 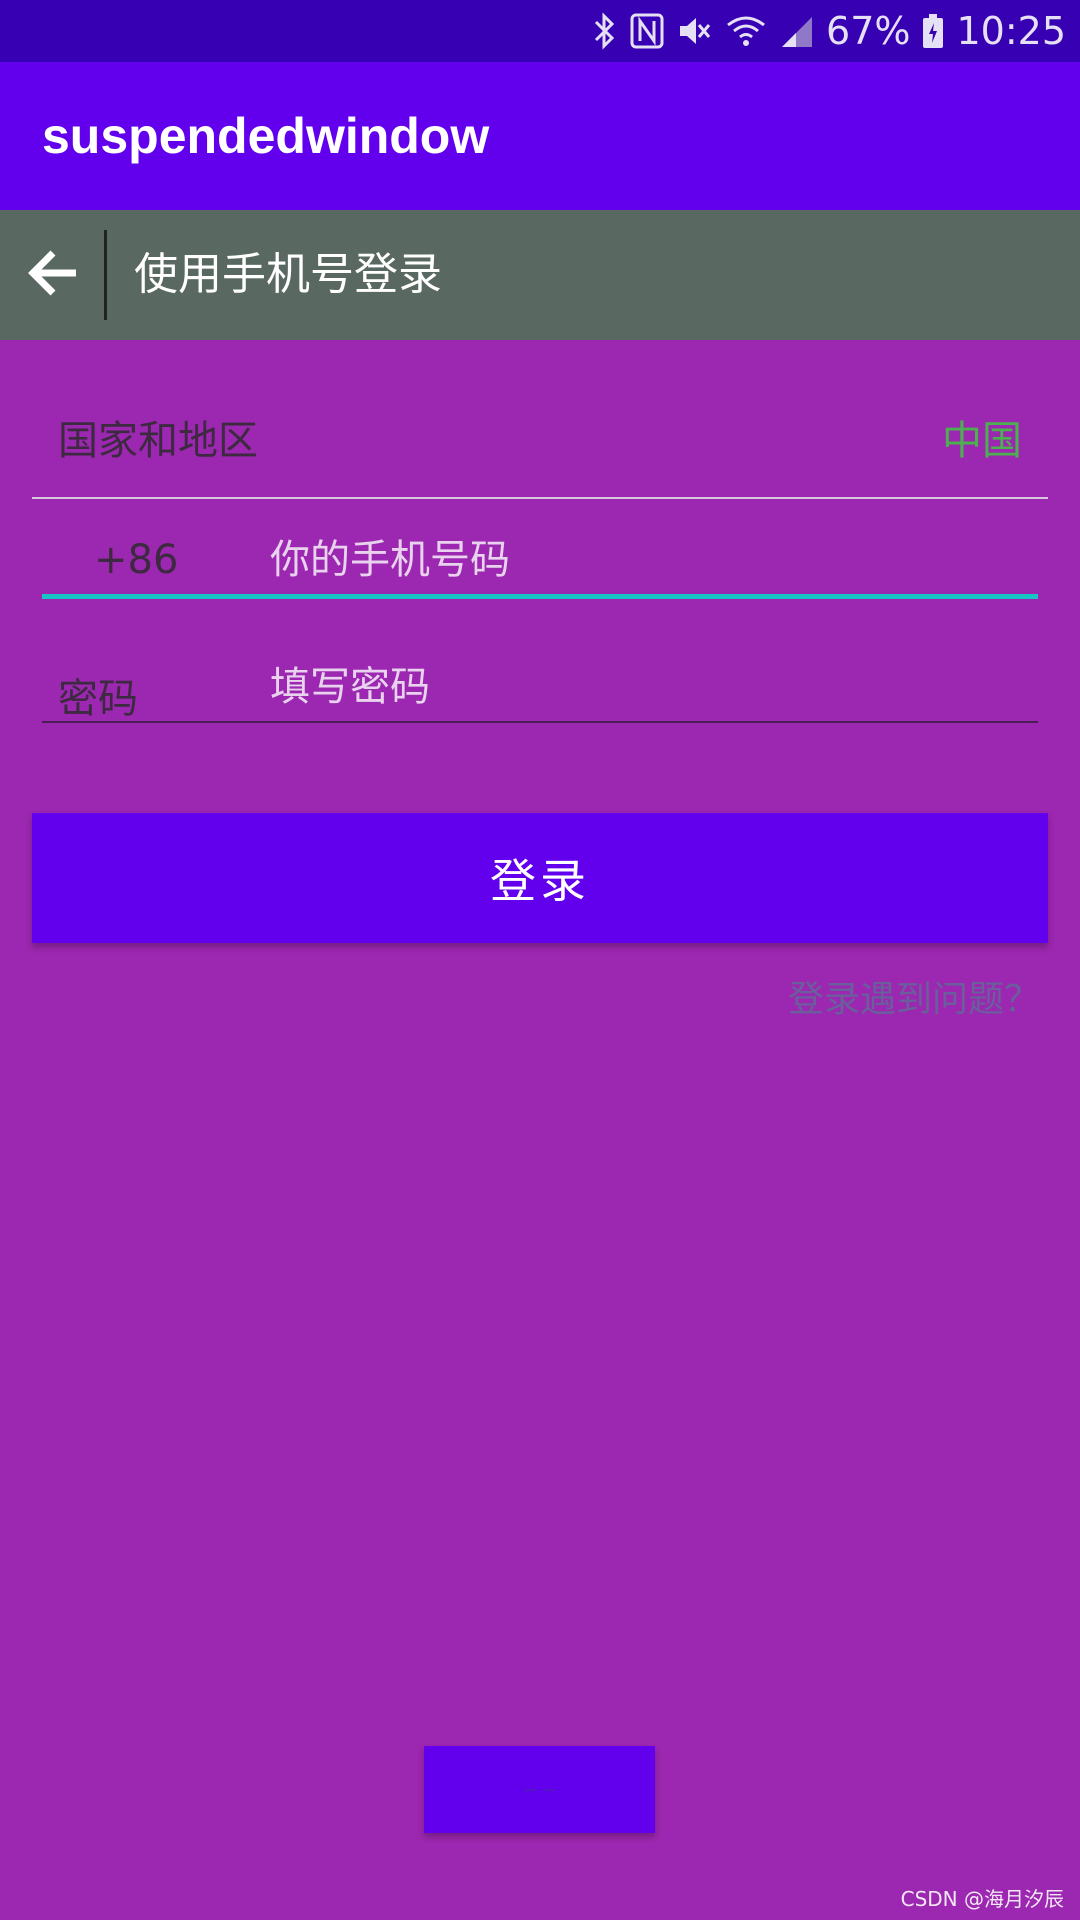 What do you see at coordinates (158, 441) in the screenshot?
I see `region-label: 国家和地区` at bounding box center [158, 441].